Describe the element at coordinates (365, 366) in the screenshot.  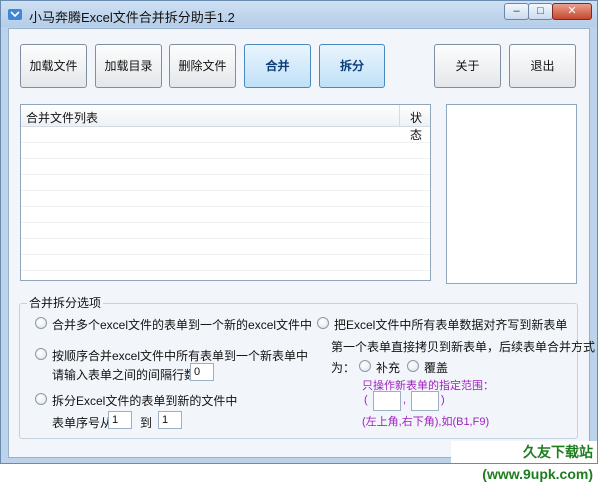
I see `radio-mode-append` at that location.